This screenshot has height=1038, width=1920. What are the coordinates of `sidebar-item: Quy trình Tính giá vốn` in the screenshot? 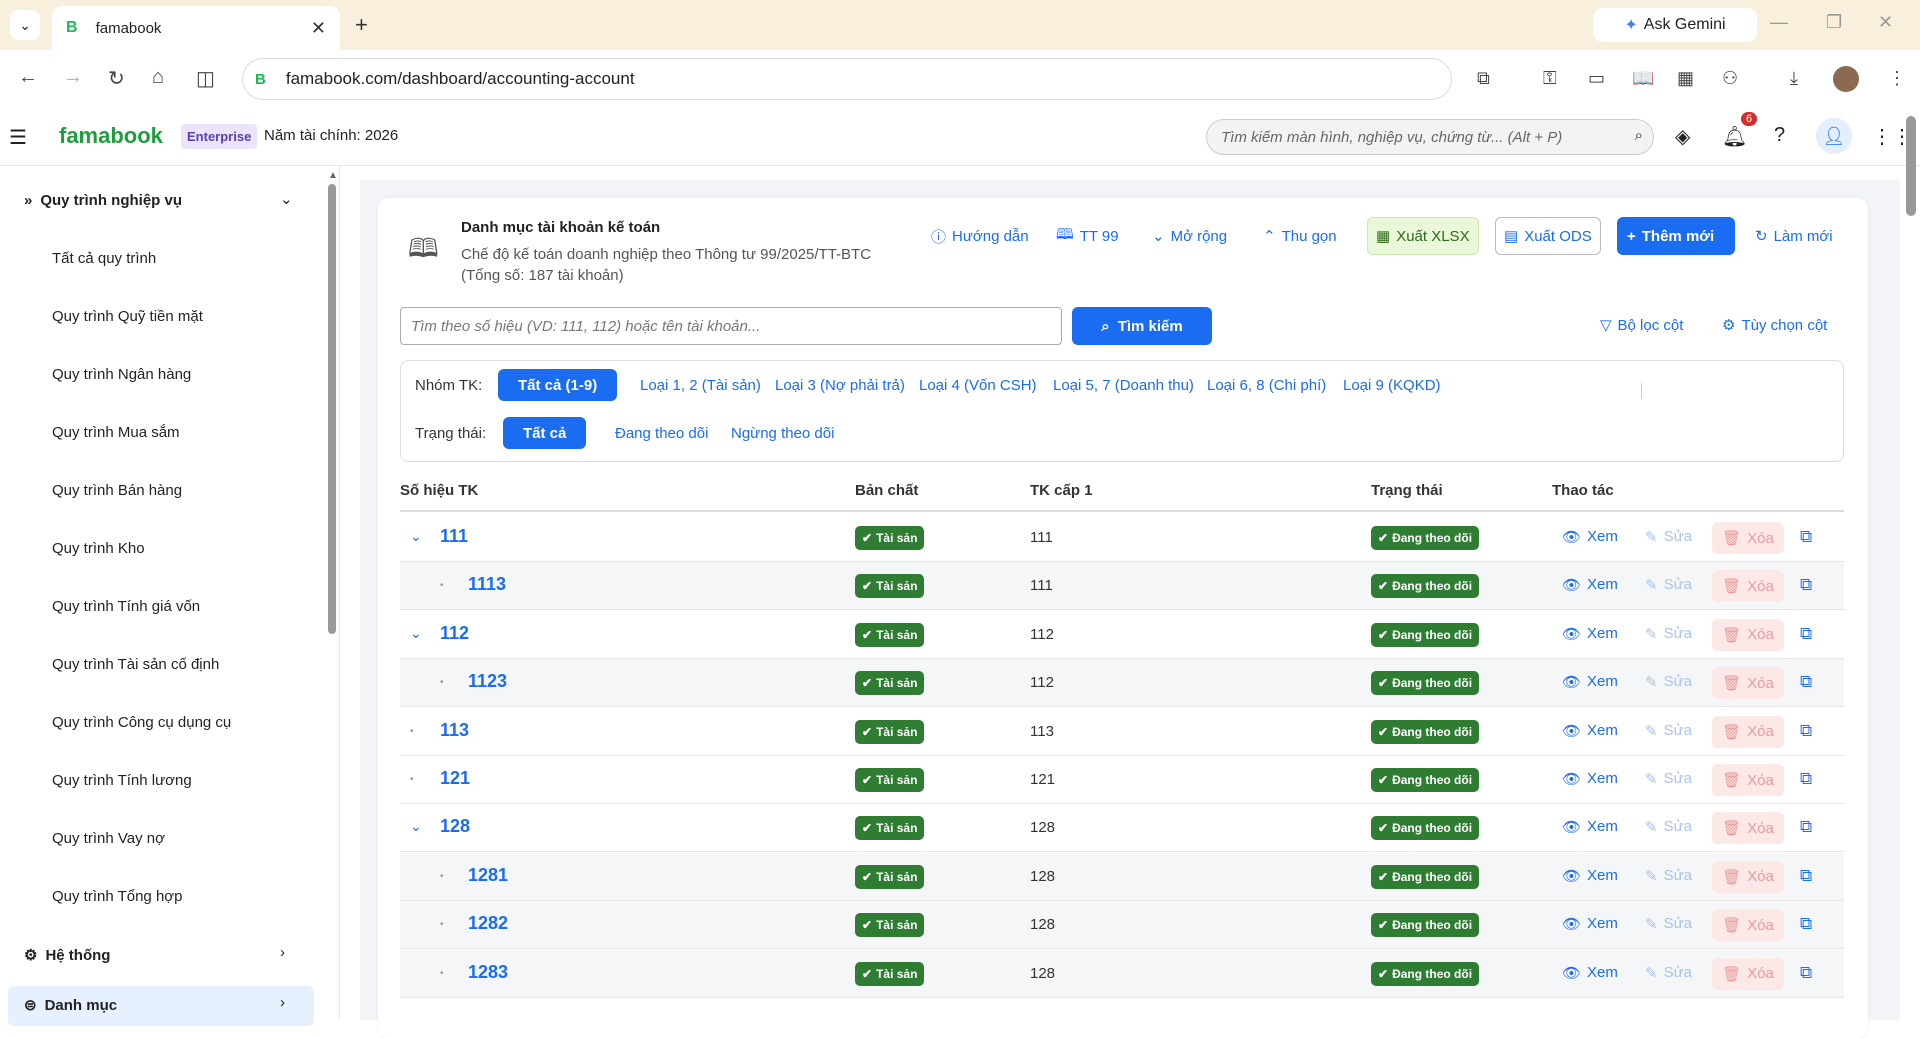 It's located at (126, 606).